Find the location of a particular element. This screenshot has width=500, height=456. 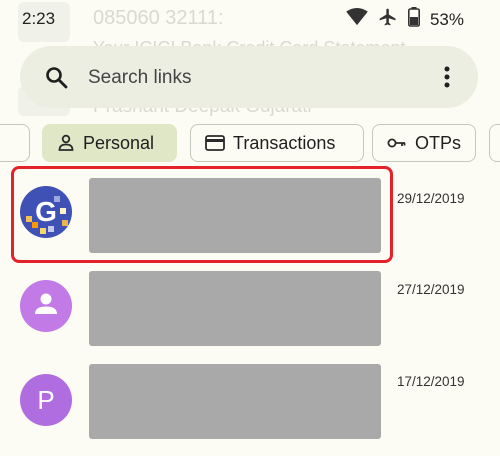

message-date: 27/12/2019 is located at coordinates (431, 289).